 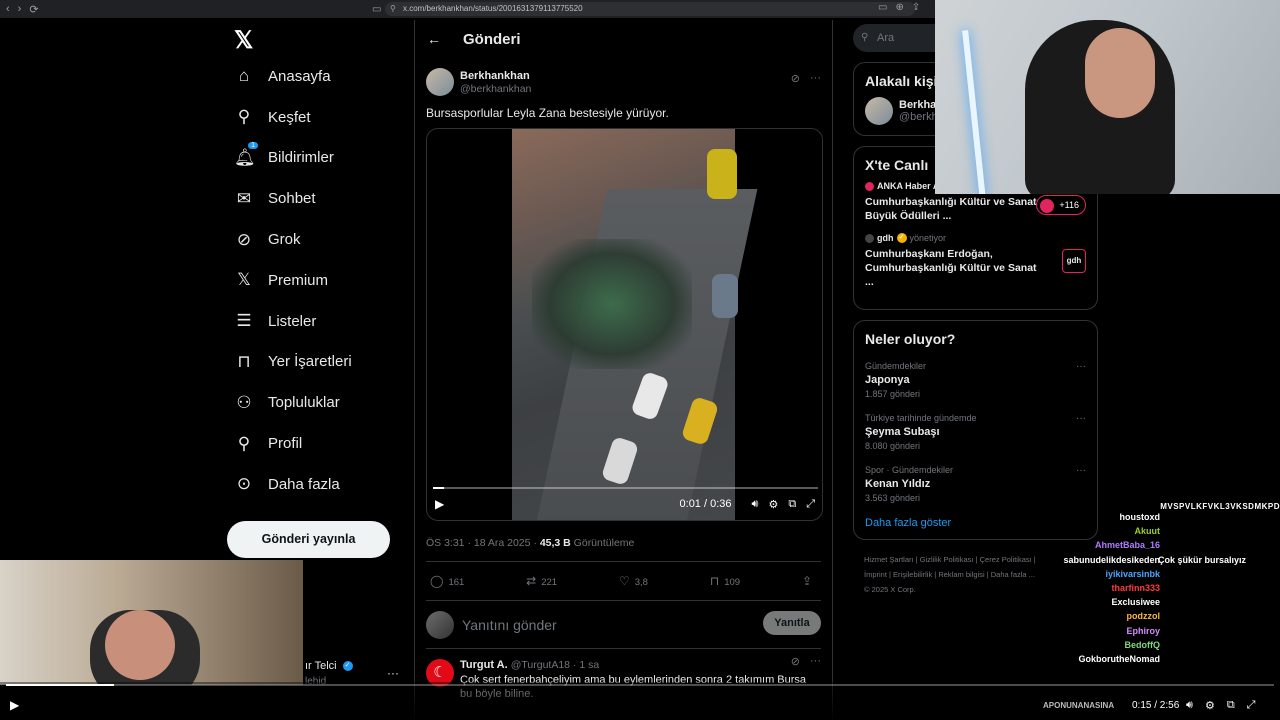 What do you see at coordinates (1143, 631) in the screenshot?
I see `chat-username: Ephiroy` at bounding box center [1143, 631].